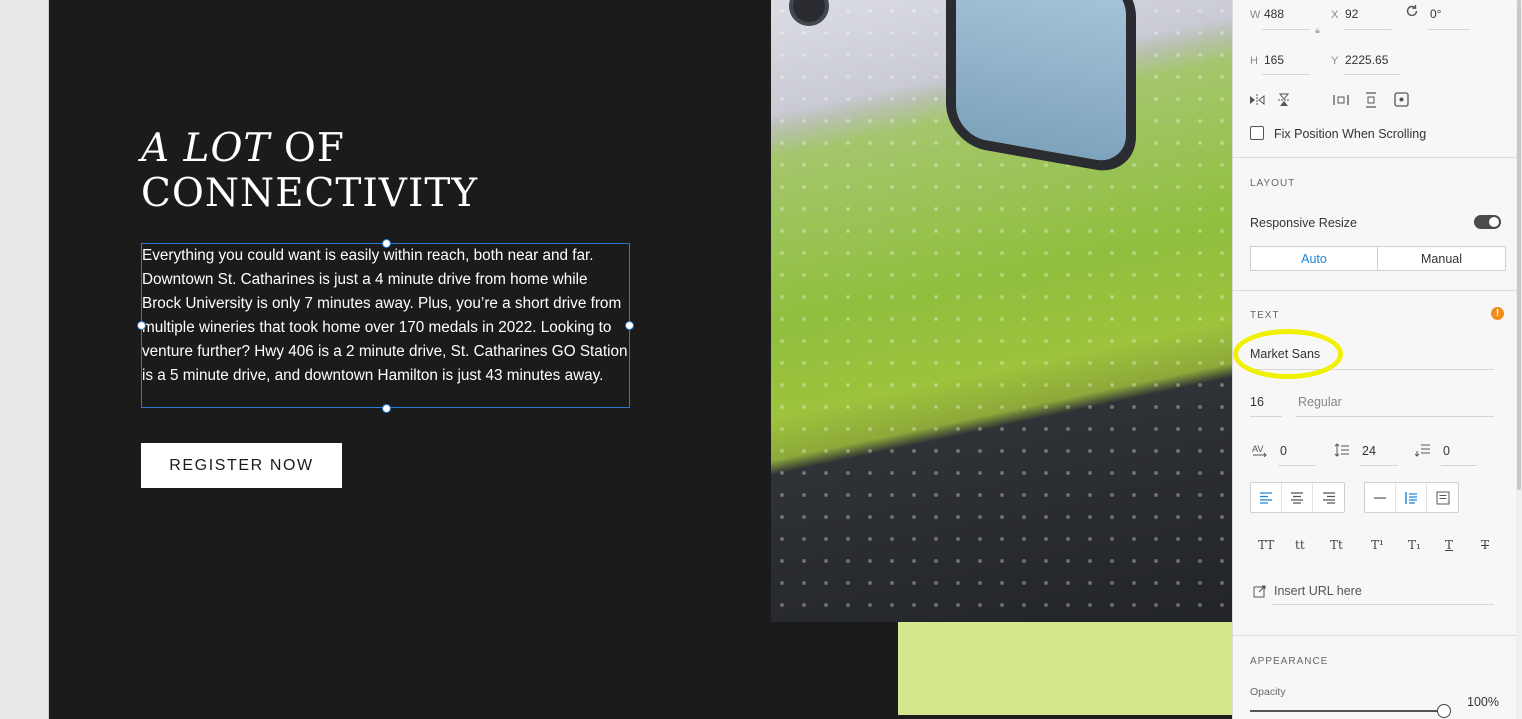 The width and height of the screenshot is (1522, 719). What do you see at coordinates (1459, 465) in the screenshot?
I see `paragraph-spacing-underline` at bounding box center [1459, 465].